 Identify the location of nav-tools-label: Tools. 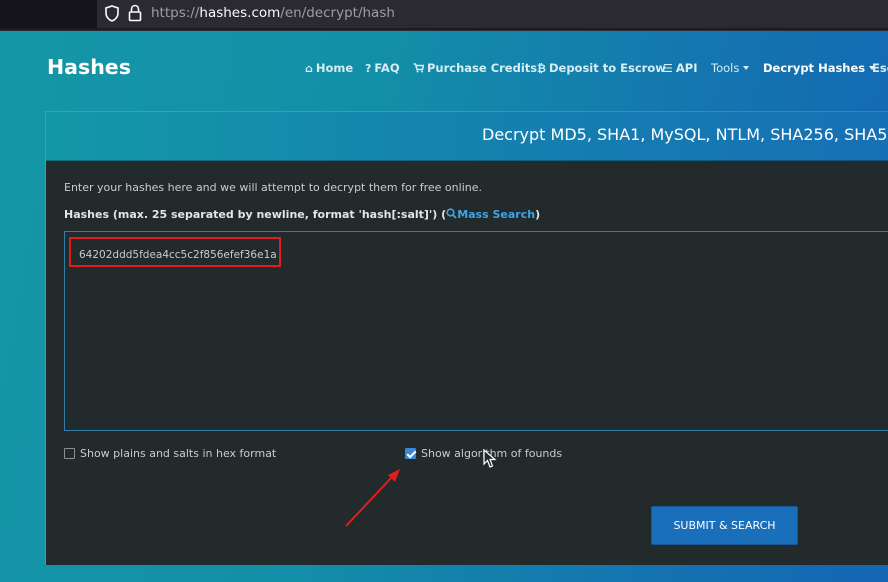
(725, 68).